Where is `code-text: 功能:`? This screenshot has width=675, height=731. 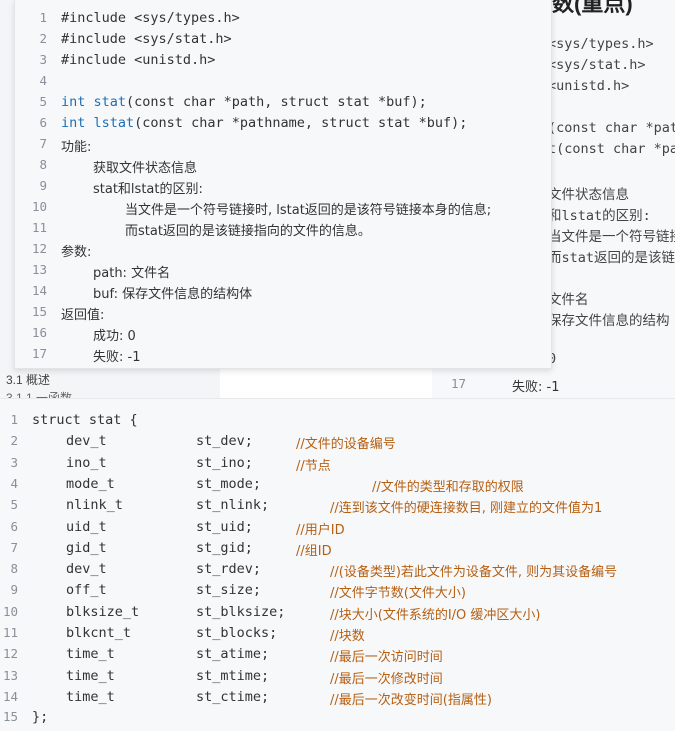
code-text: 功能: is located at coordinates (76, 147).